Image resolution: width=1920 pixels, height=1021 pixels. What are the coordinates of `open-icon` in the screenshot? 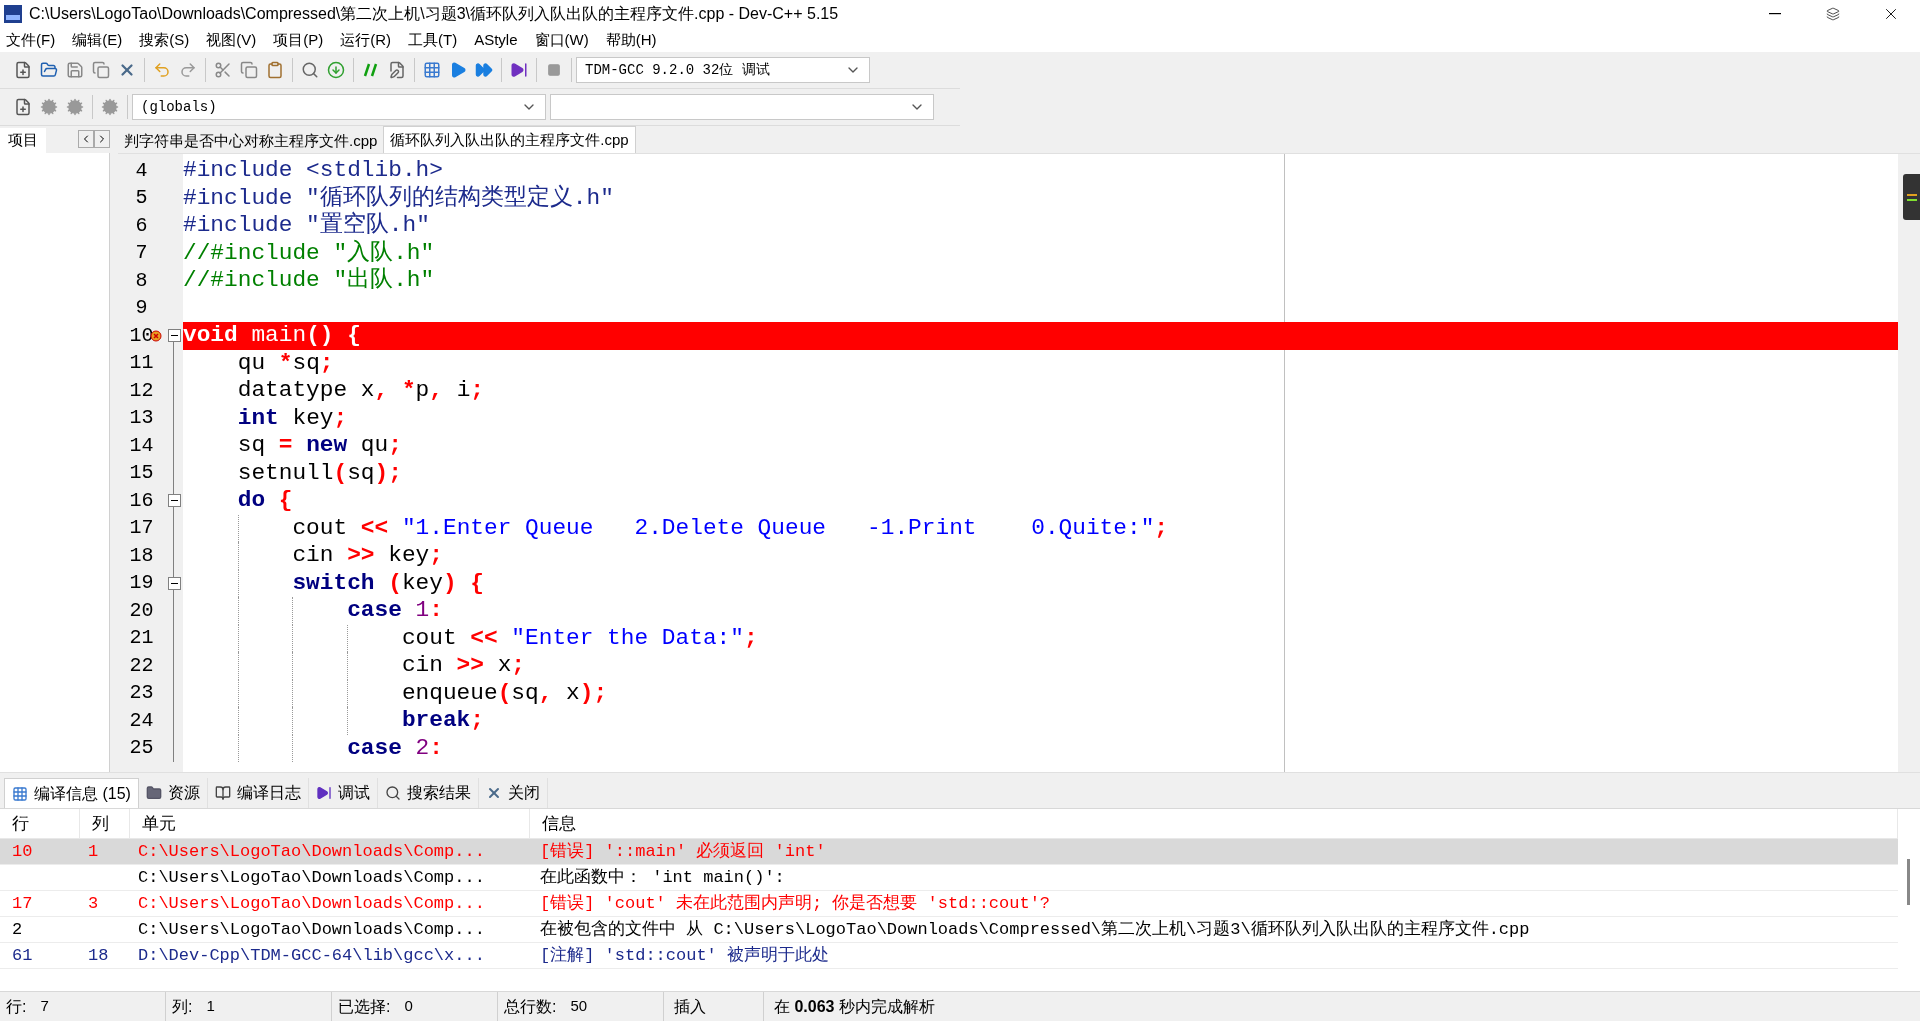 It's located at (49, 70).